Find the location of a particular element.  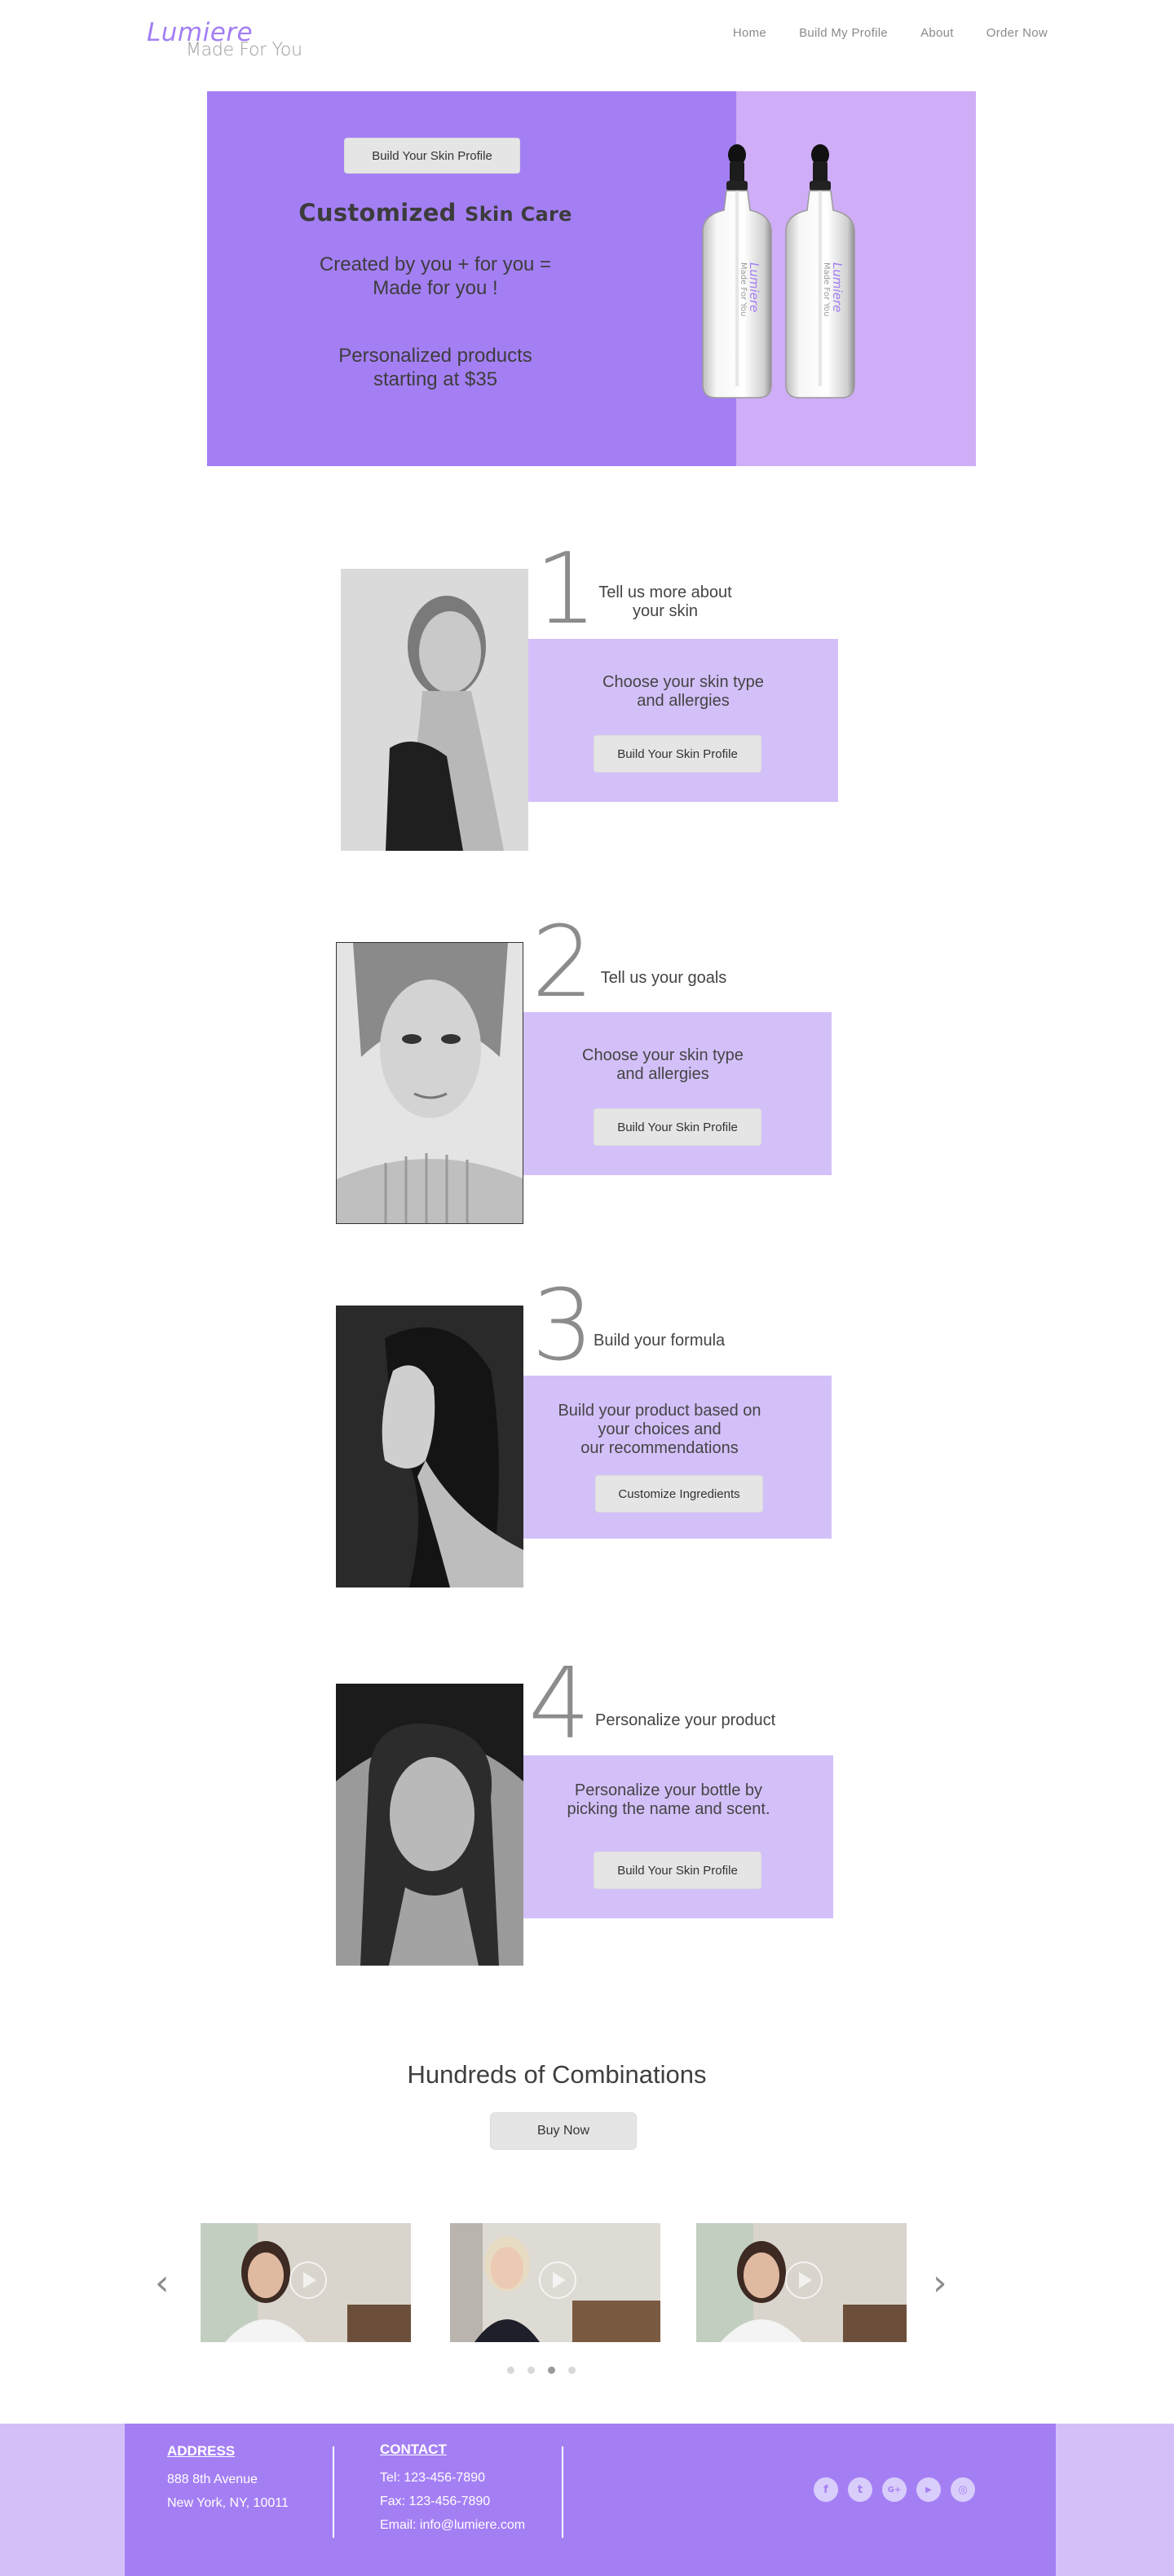

step-1-photo is located at coordinates (435, 710).